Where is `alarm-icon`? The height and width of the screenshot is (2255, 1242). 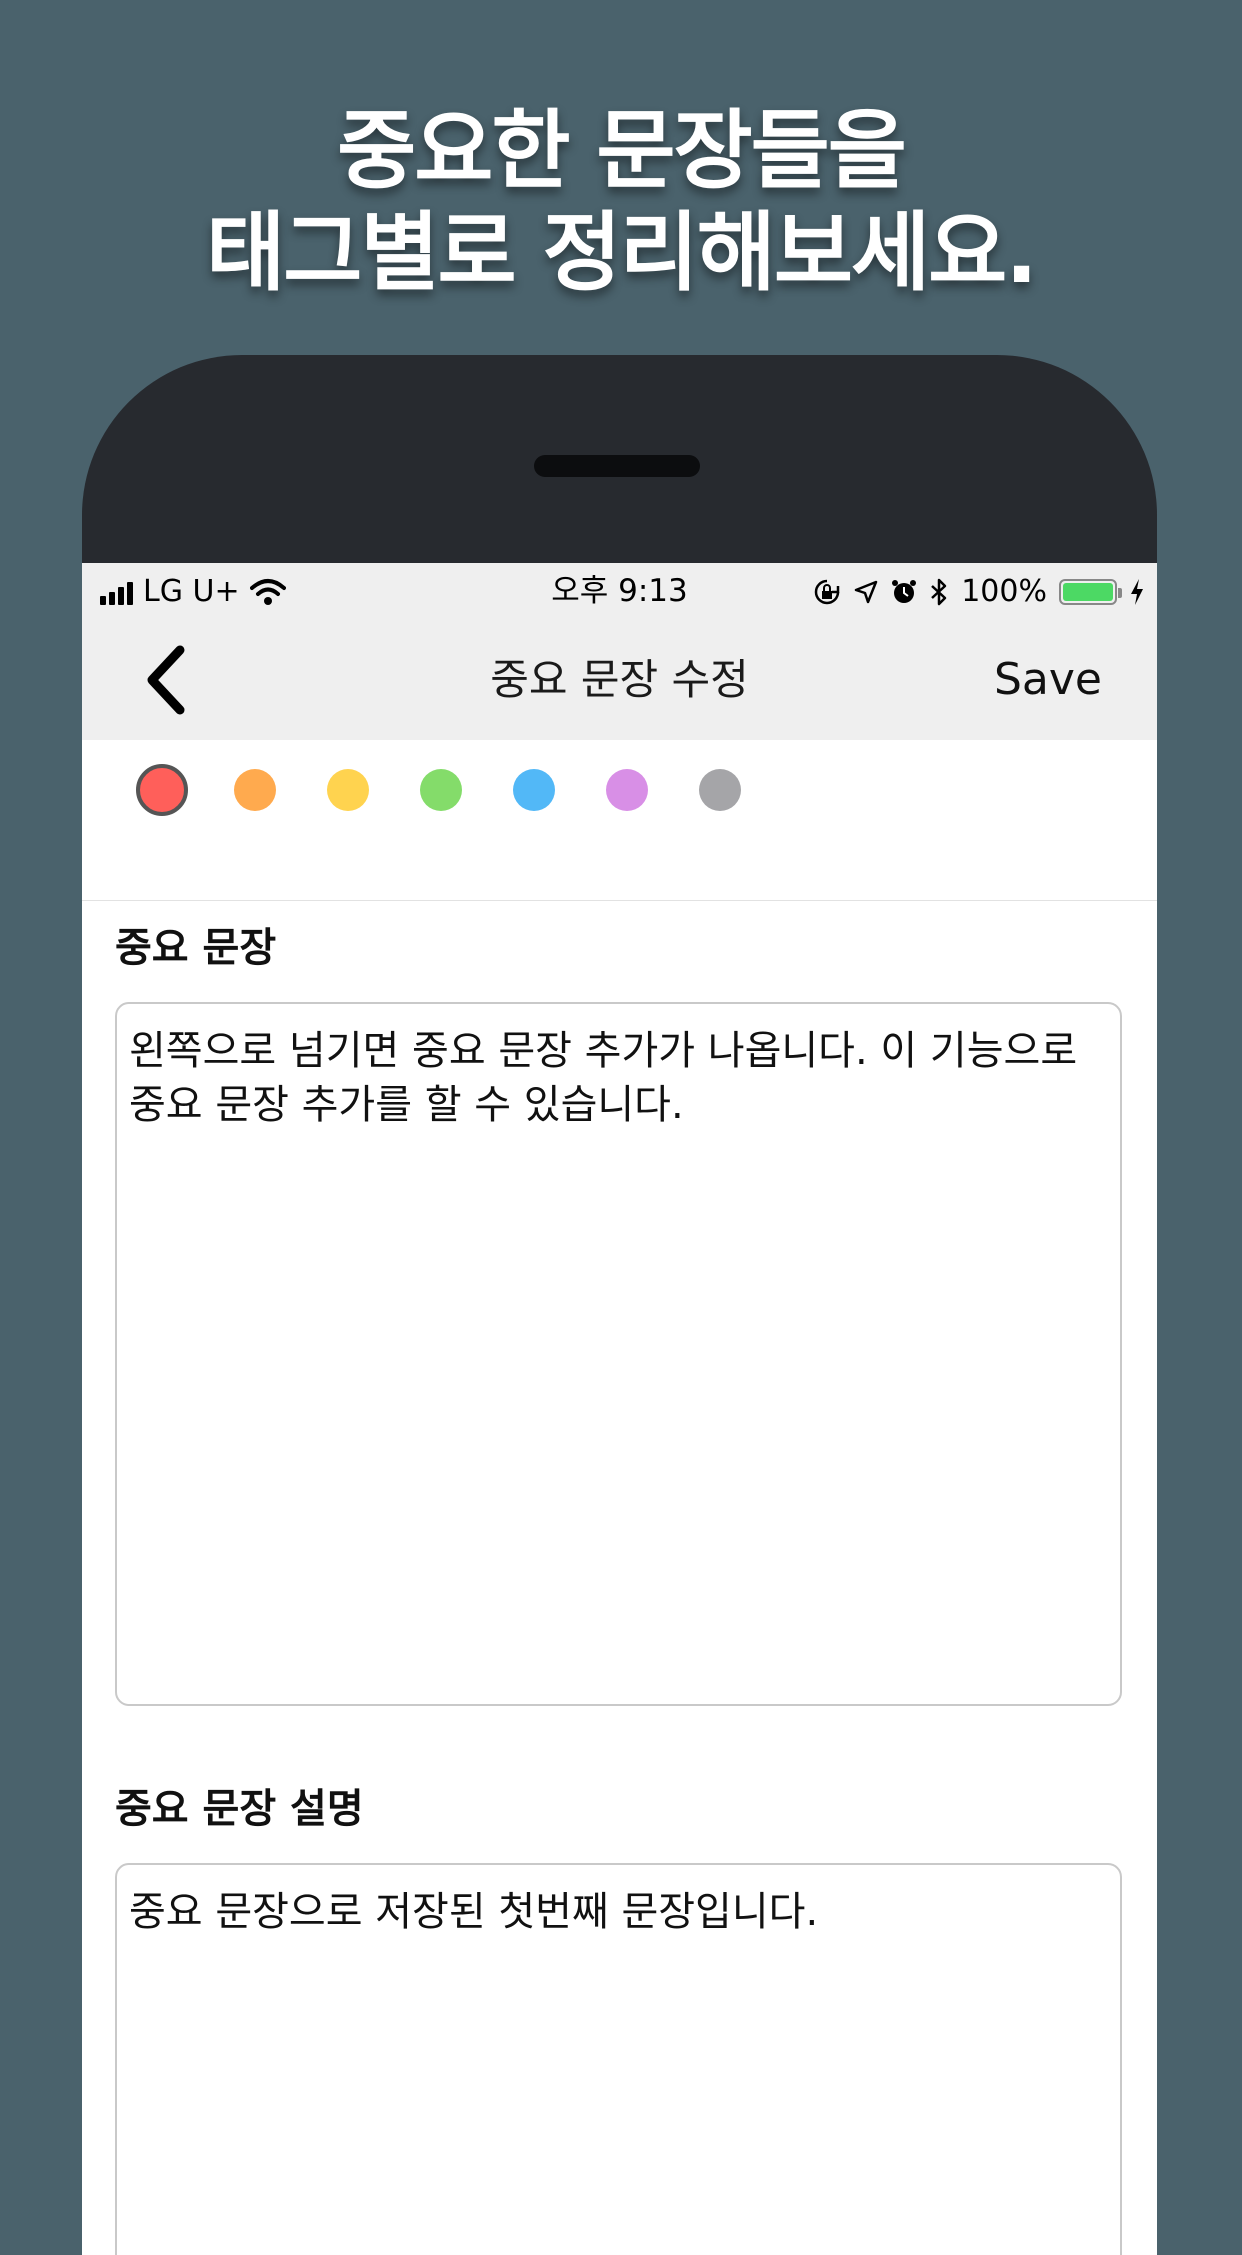
alarm-icon is located at coordinates (904, 591).